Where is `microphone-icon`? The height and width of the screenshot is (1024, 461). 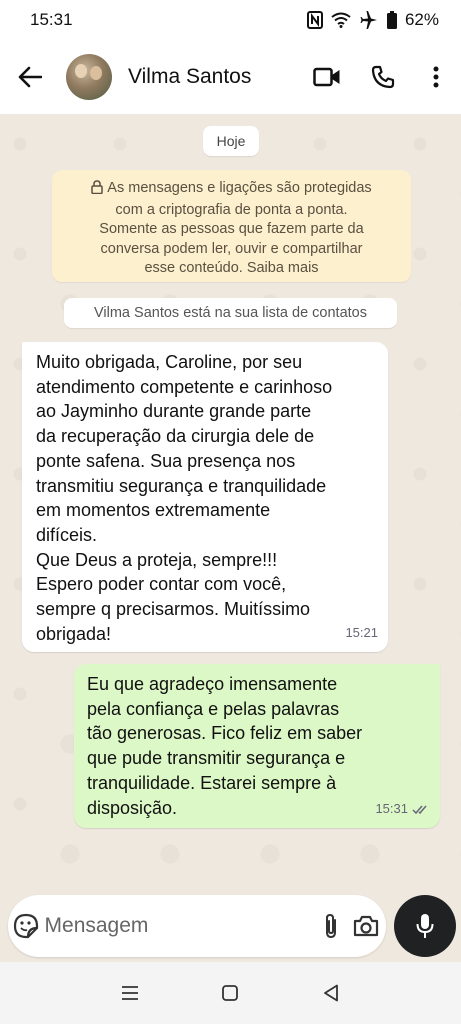
microphone-icon is located at coordinates (425, 926).